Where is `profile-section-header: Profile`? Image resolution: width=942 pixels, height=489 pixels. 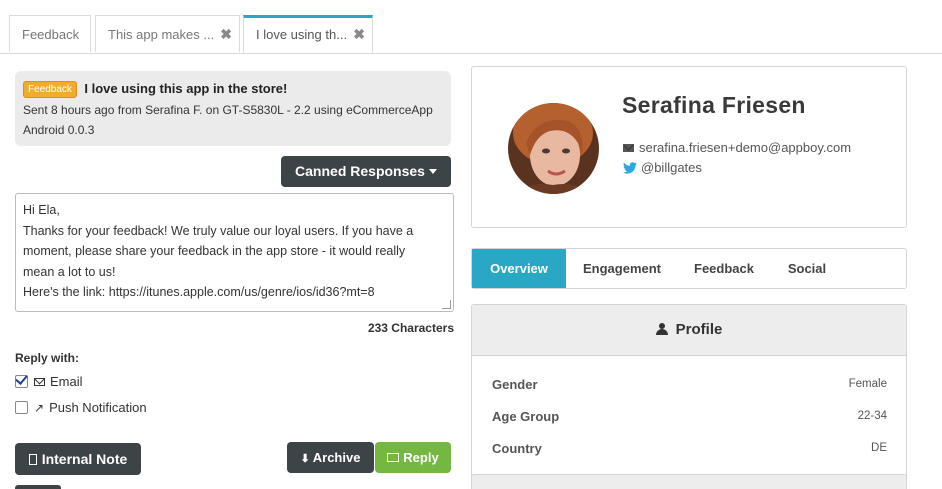
profile-section-header: Profile is located at coordinates (689, 330).